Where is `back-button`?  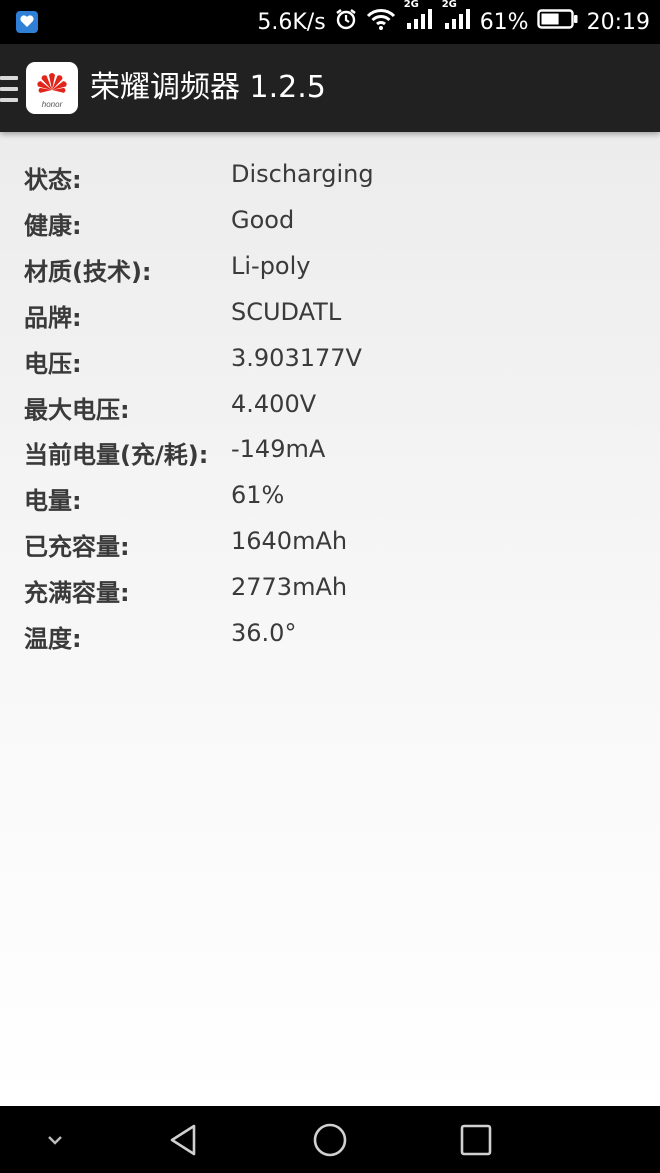
back-button is located at coordinates (184, 1139).